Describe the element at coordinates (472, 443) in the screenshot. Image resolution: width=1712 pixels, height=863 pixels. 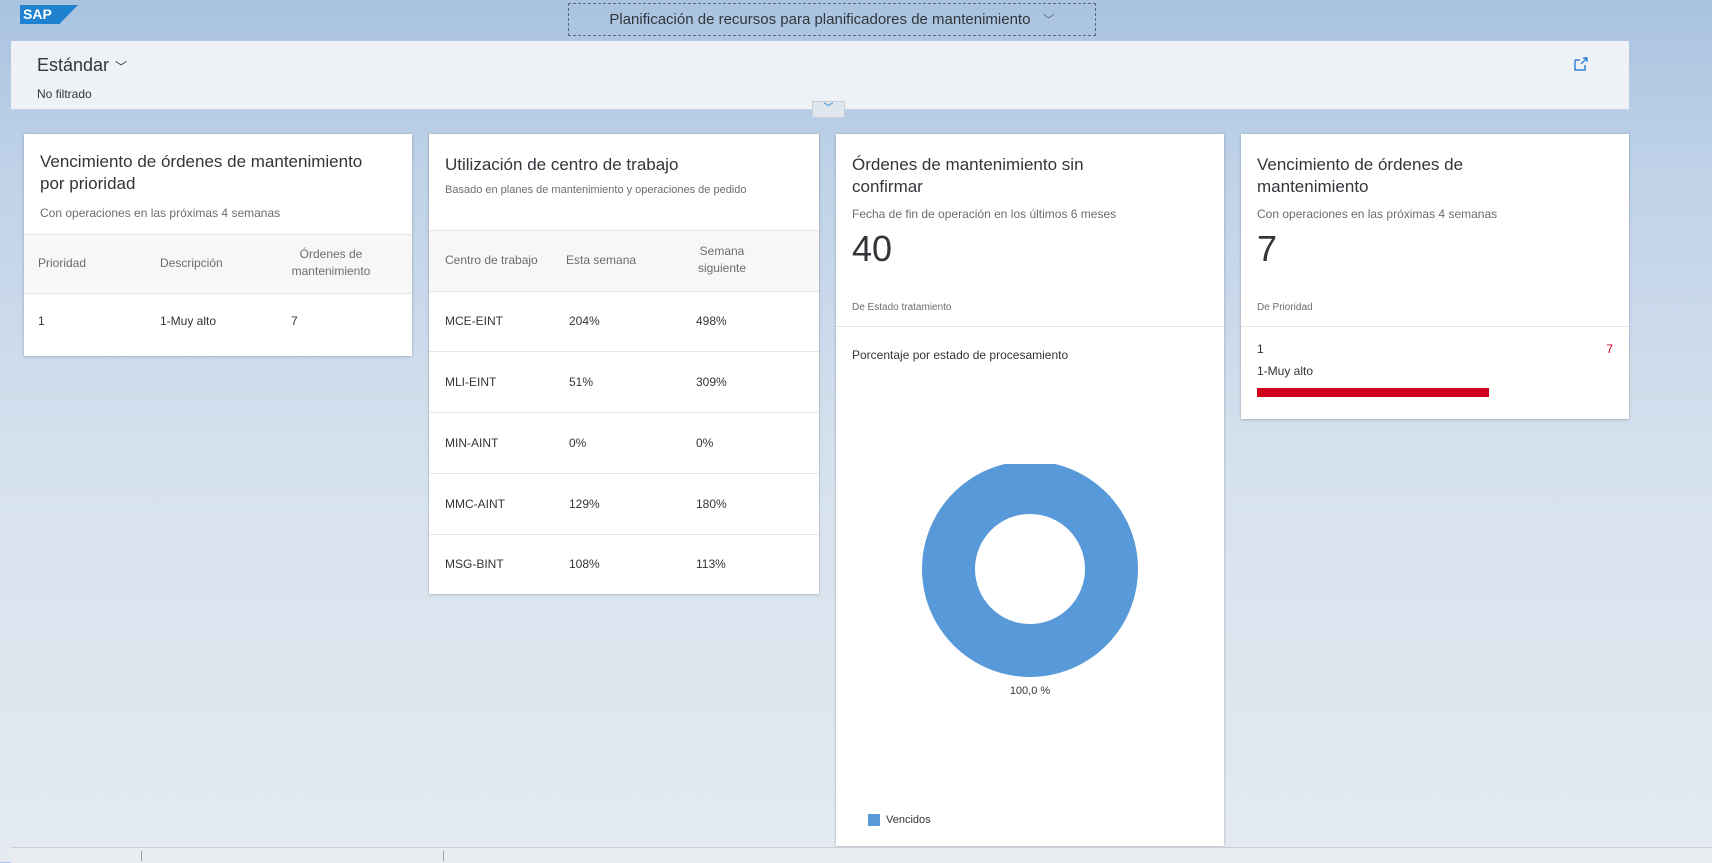
I see `table-cell: MIN-AINT` at that location.